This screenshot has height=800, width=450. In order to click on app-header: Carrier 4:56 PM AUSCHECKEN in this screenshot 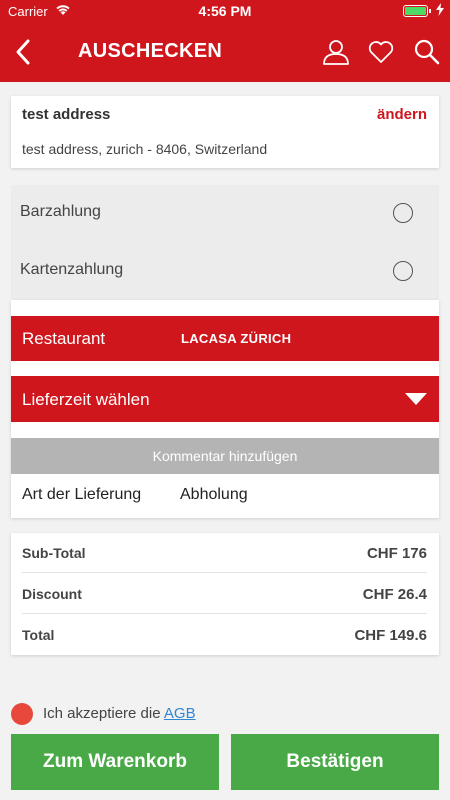, I will do `click(225, 41)`.